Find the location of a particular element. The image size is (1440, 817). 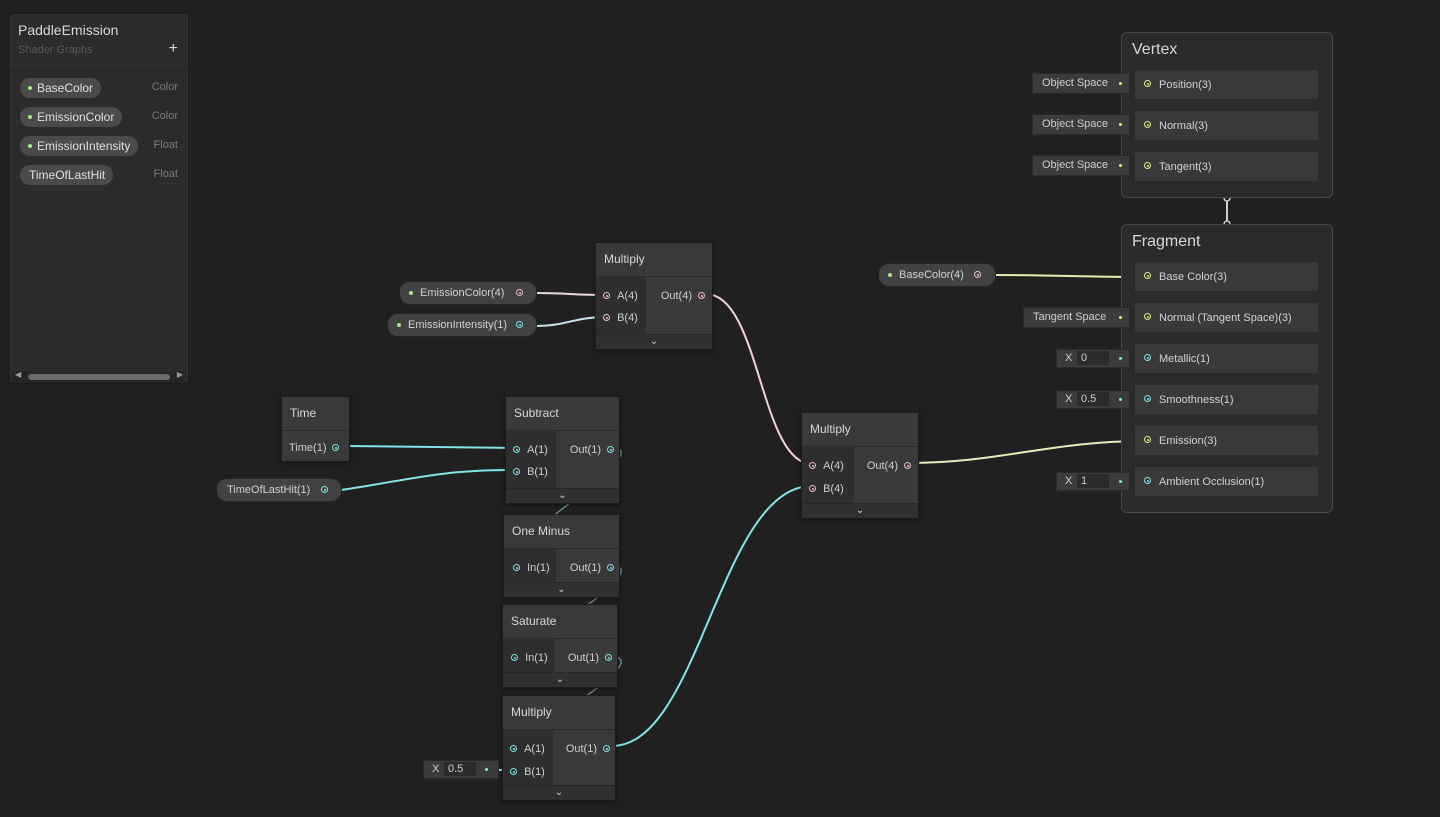

inline-value-field-b: X 0.5 is located at coordinates (461, 769).